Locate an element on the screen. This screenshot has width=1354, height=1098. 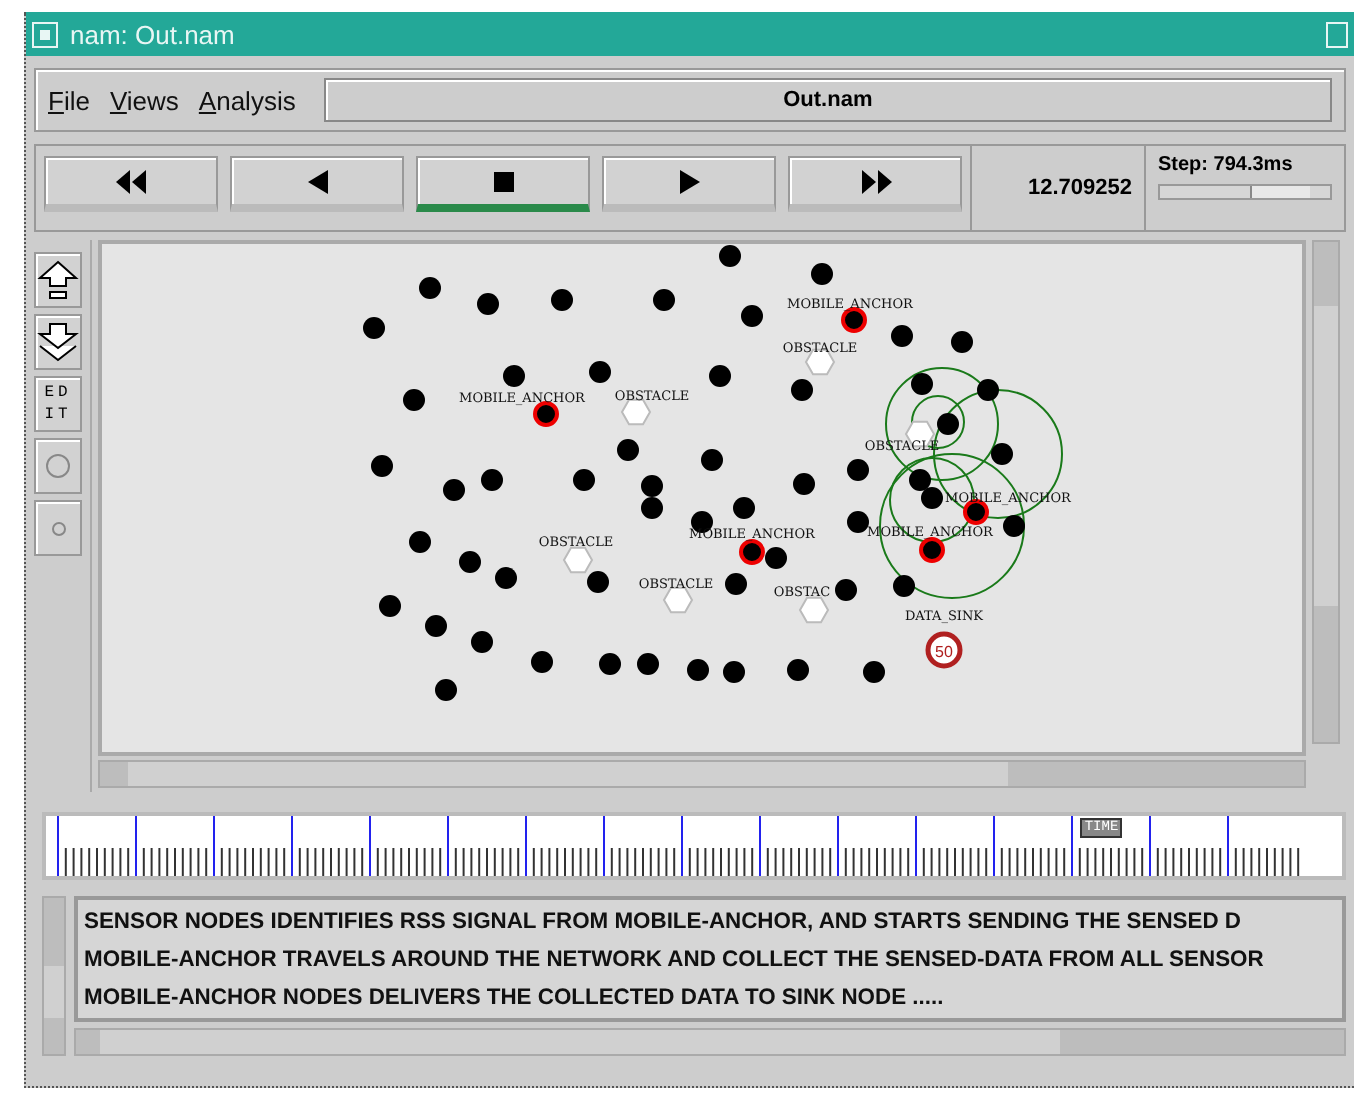
maximize-icon is located at coordinates (1337, 34).